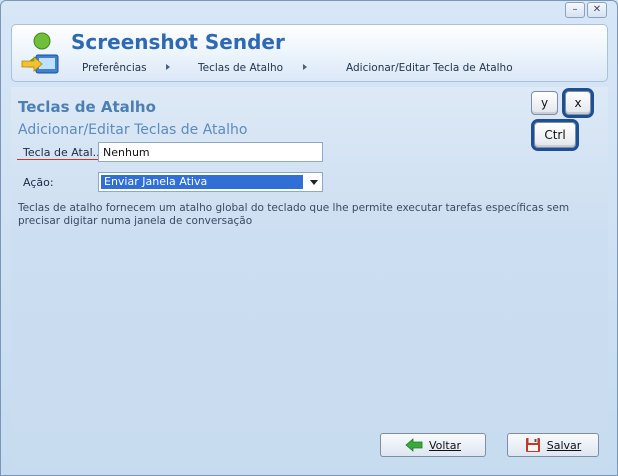  Describe the element at coordinates (414, 445) in the screenshot. I see `arrow-left-icon` at that location.